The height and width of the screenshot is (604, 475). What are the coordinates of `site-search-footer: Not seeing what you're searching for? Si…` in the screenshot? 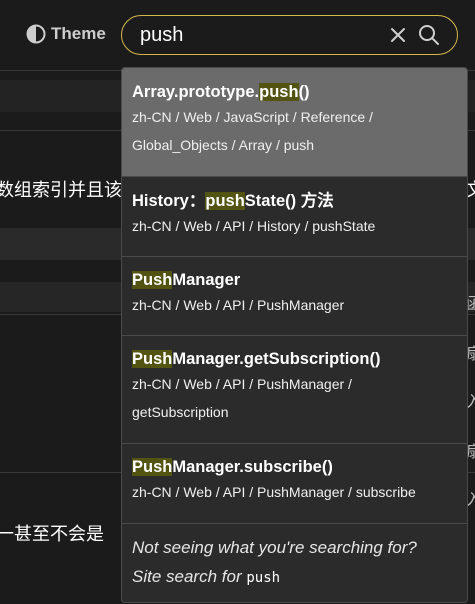 It's located at (297, 563).